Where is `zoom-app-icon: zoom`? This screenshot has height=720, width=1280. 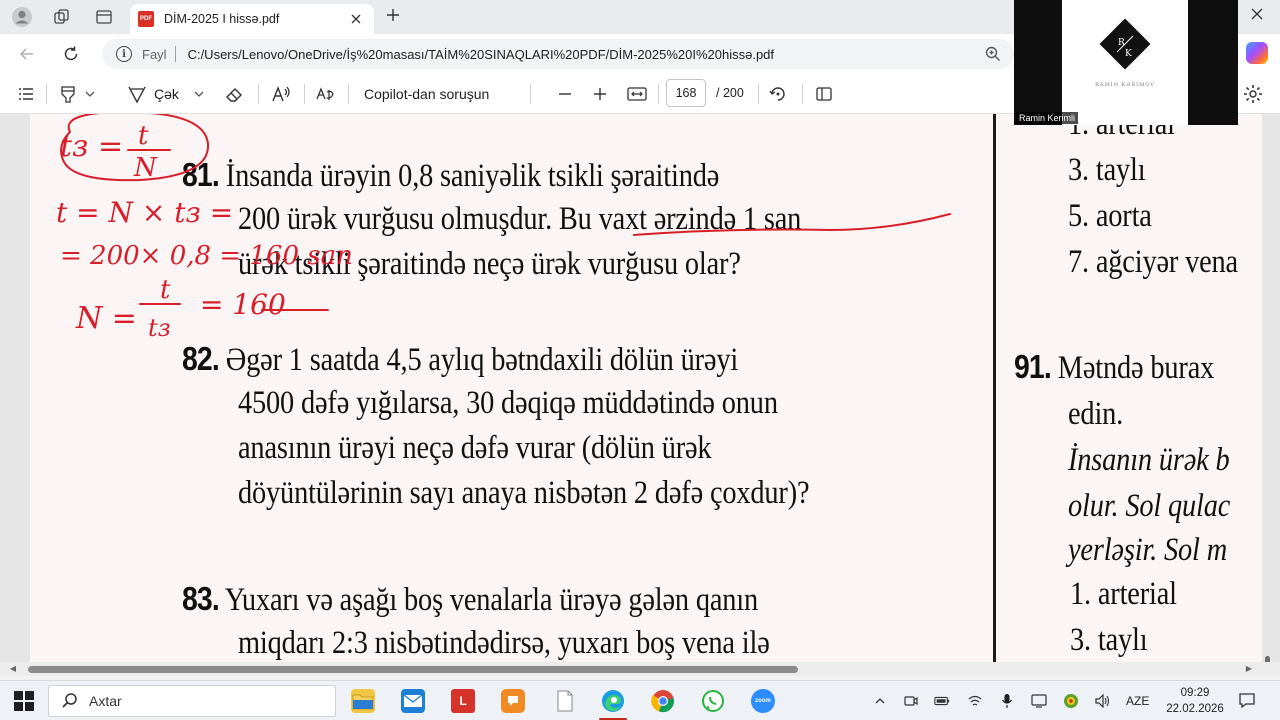 zoom-app-icon: zoom is located at coordinates (763, 701).